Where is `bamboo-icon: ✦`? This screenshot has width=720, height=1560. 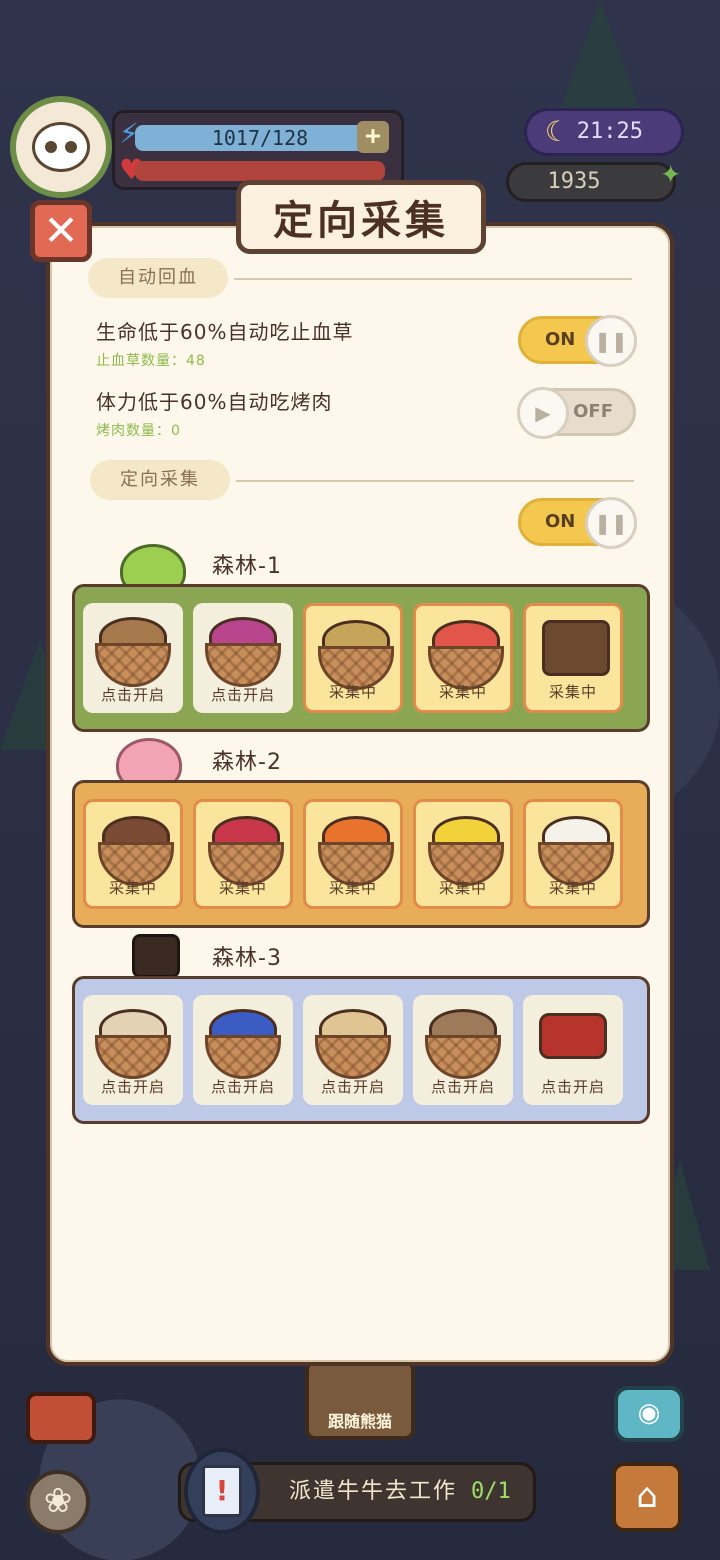 bamboo-icon: ✦ is located at coordinates (670, 172).